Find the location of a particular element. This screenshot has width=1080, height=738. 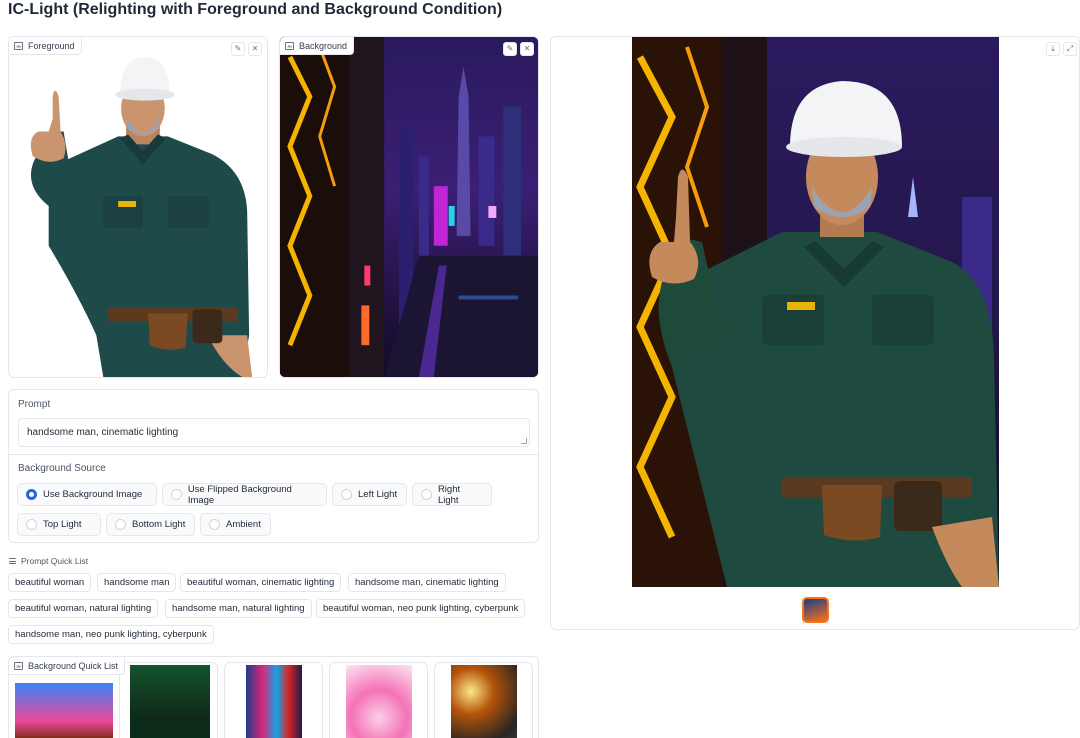

background-image is located at coordinates (409, 207).